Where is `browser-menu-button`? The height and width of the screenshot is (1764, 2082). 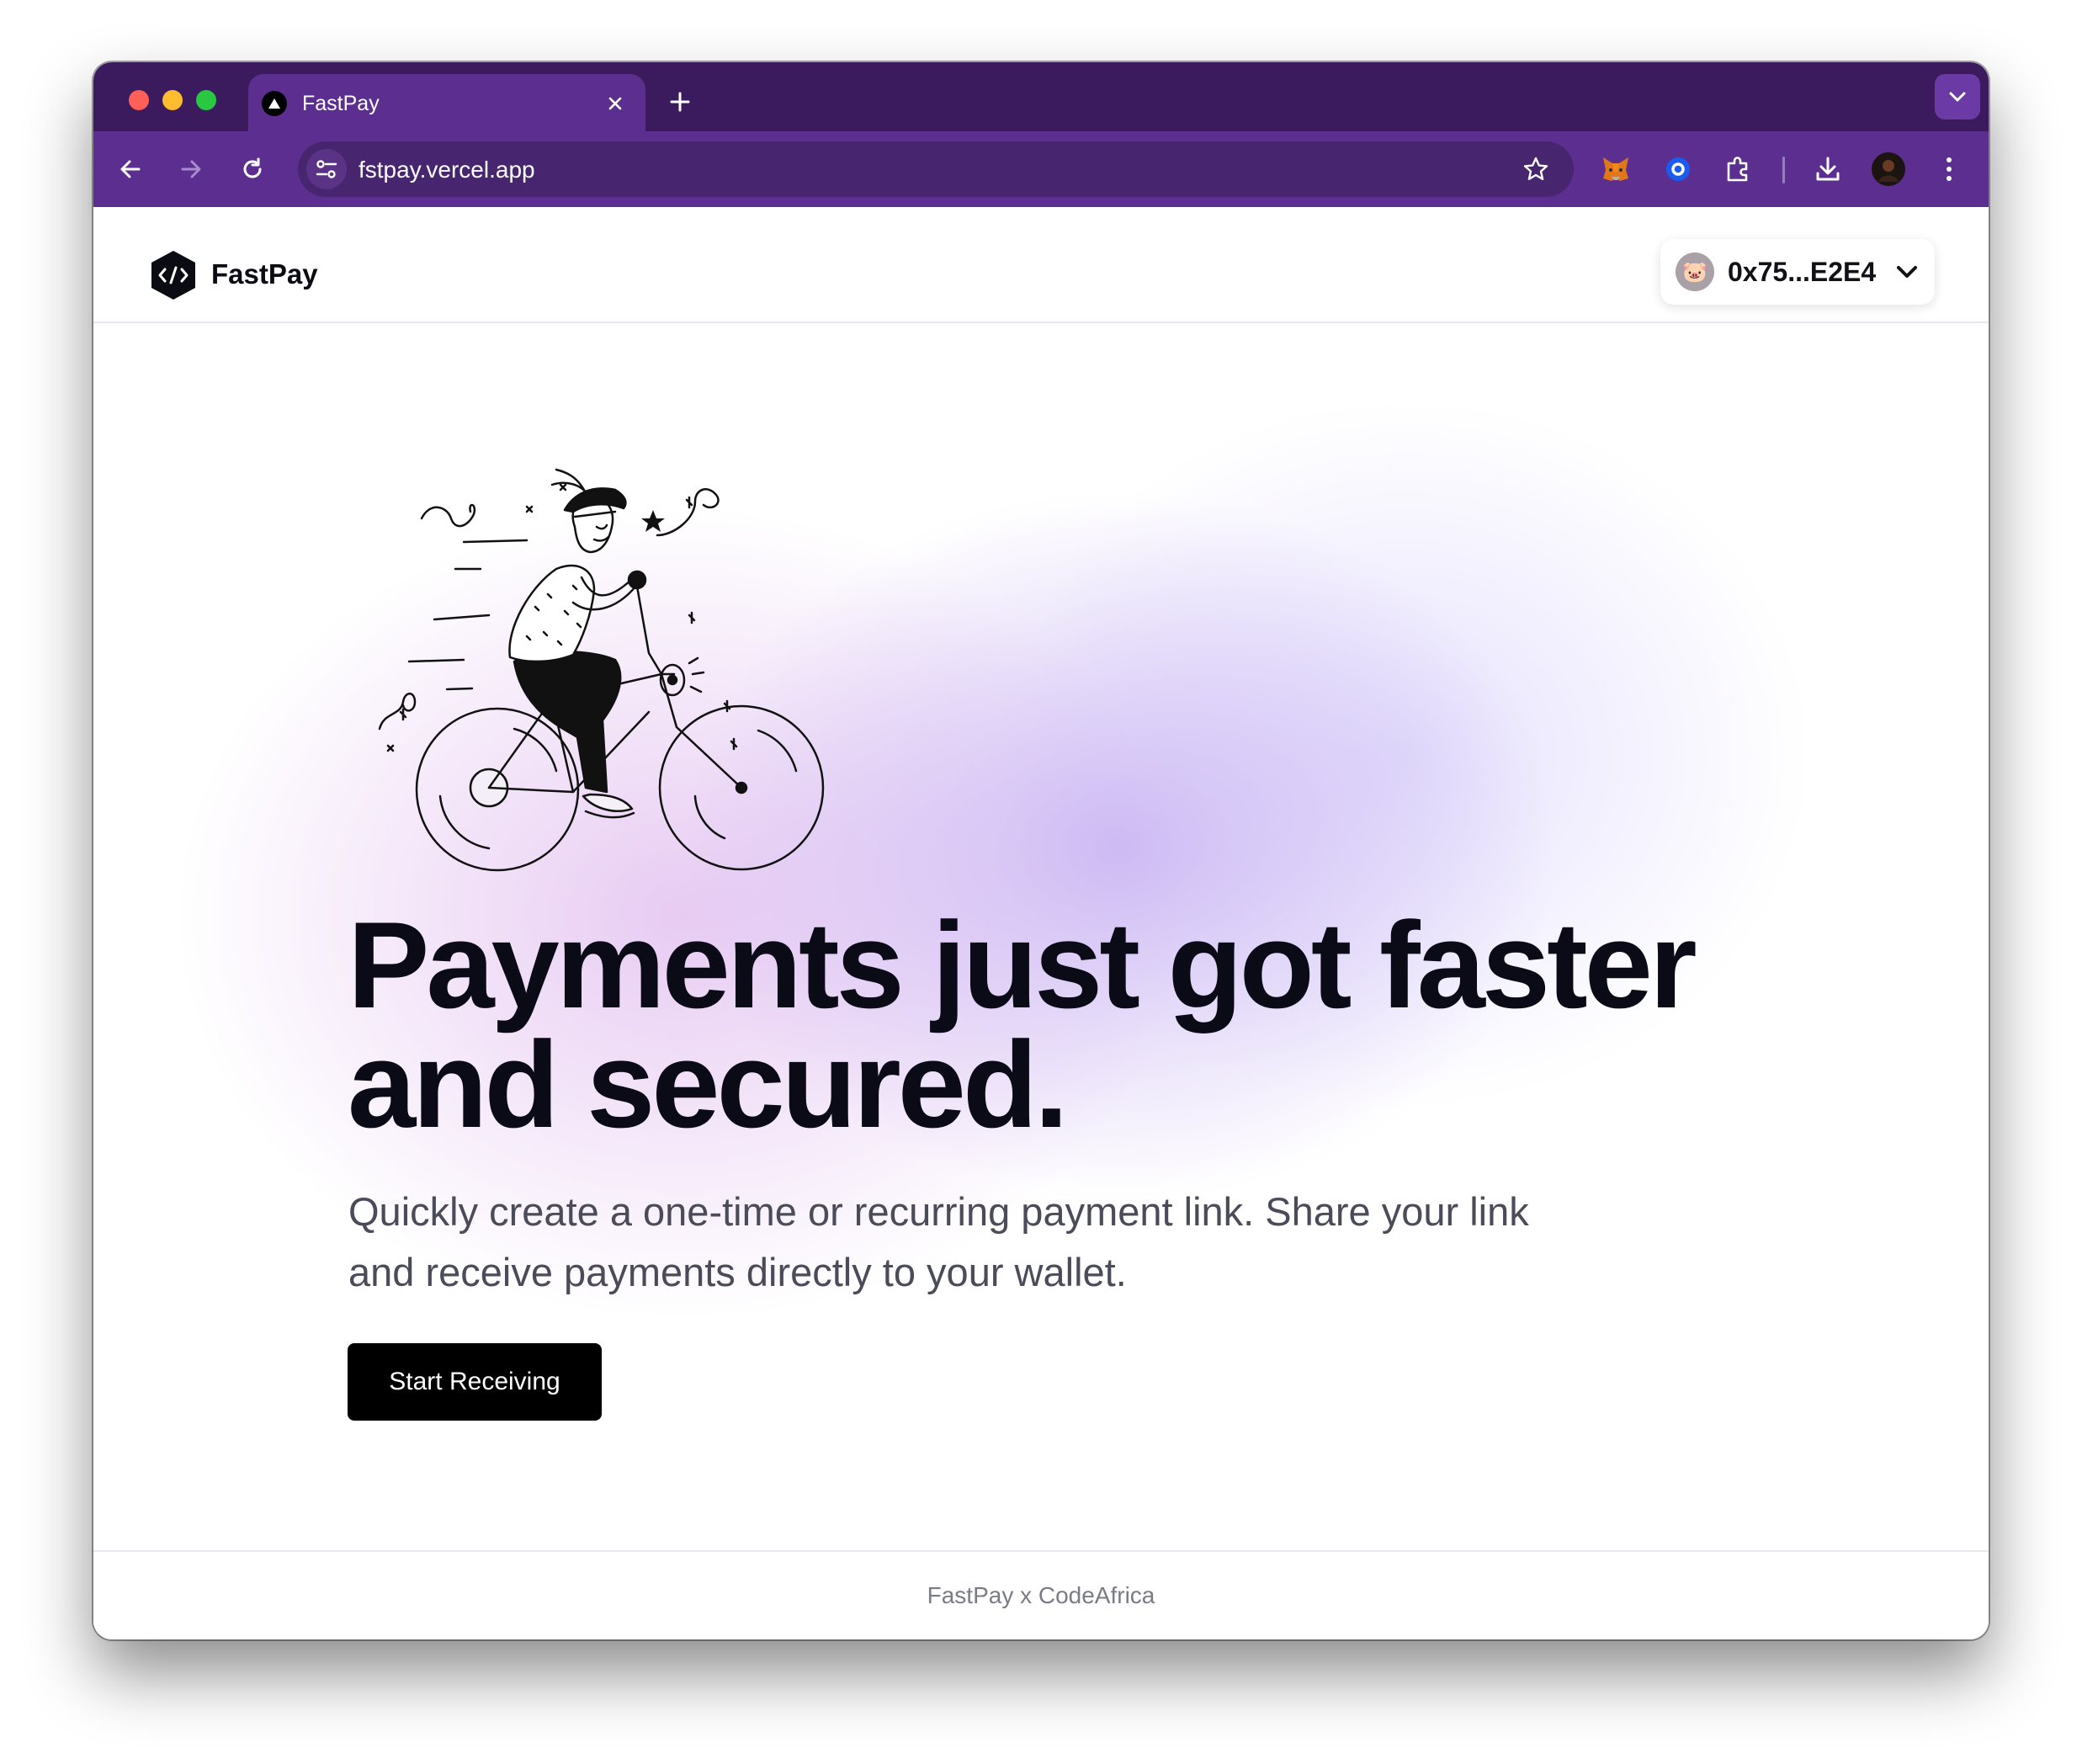
browser-menu-button is located at coordinates (1949, 170).